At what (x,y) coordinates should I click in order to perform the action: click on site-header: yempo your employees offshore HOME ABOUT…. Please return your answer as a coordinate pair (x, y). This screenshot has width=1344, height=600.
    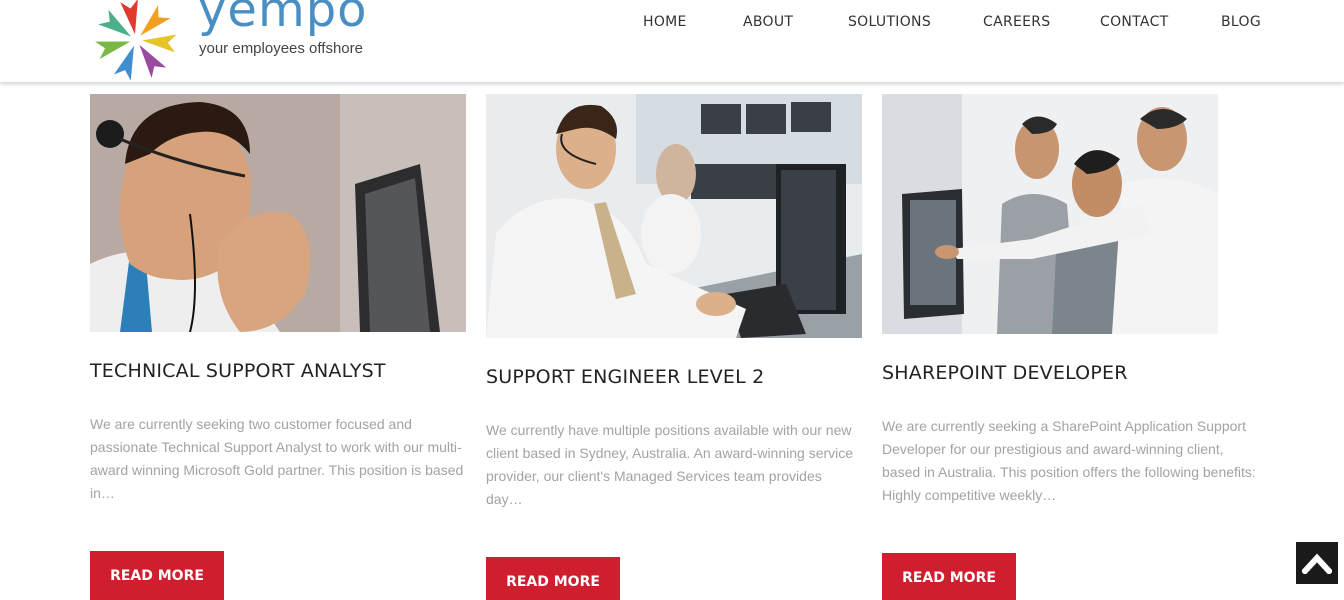
    Looking at the image, I should click on (672, 41).